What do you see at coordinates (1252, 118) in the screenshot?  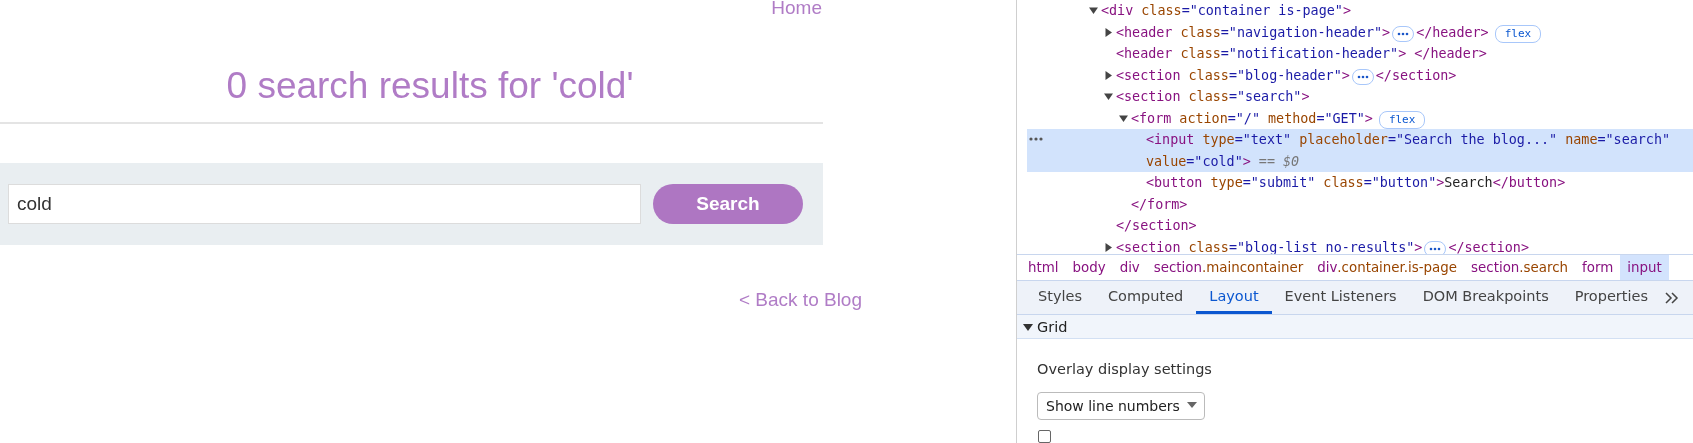 I see `dom-node-text: <form action="/" method="GET">` at bounding box center [1252, 118].